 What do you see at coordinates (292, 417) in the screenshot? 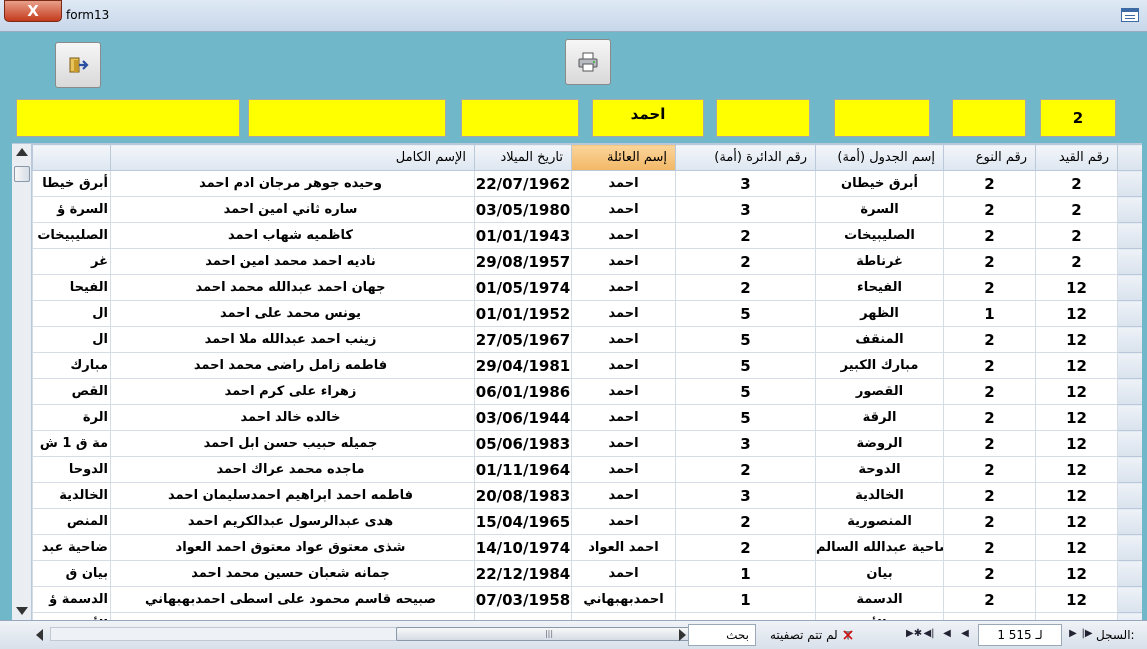
I see `row-cell-full-name: خالده خالد احمد` at bounding box center [292, 417].